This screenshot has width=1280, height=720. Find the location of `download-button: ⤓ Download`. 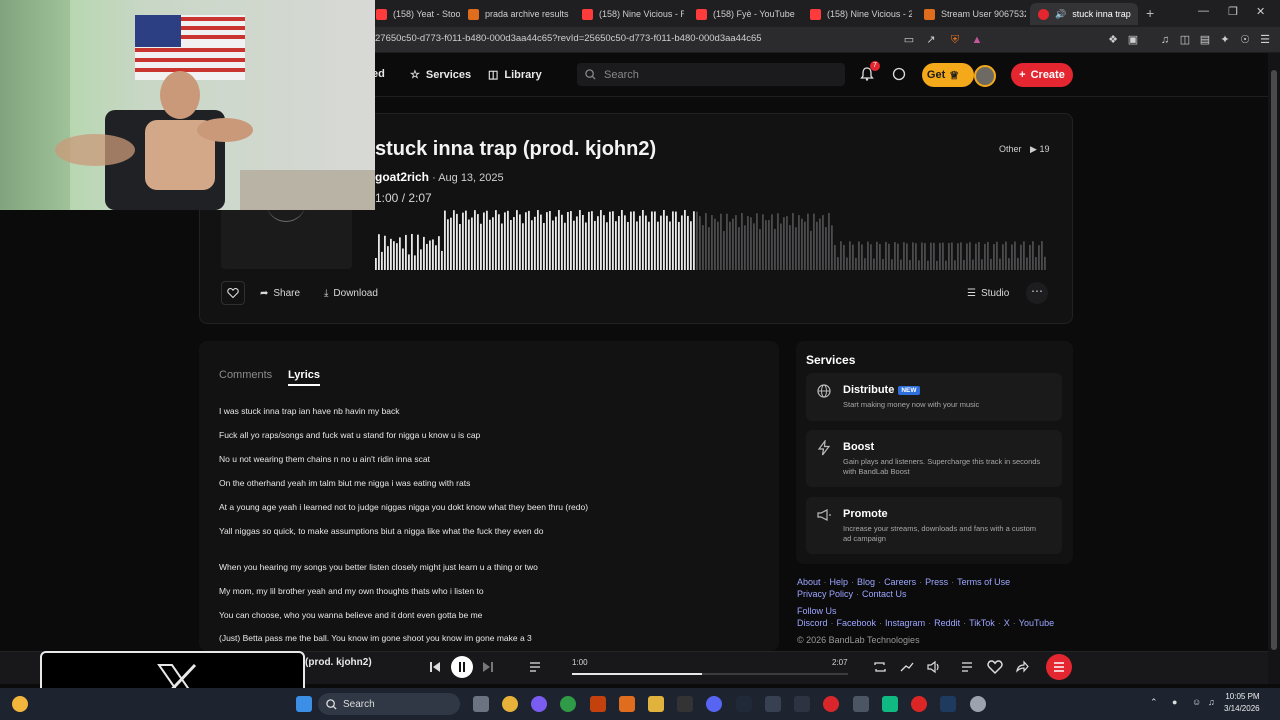

download-button: ⤓ Download is located at coordinates (351, 293).